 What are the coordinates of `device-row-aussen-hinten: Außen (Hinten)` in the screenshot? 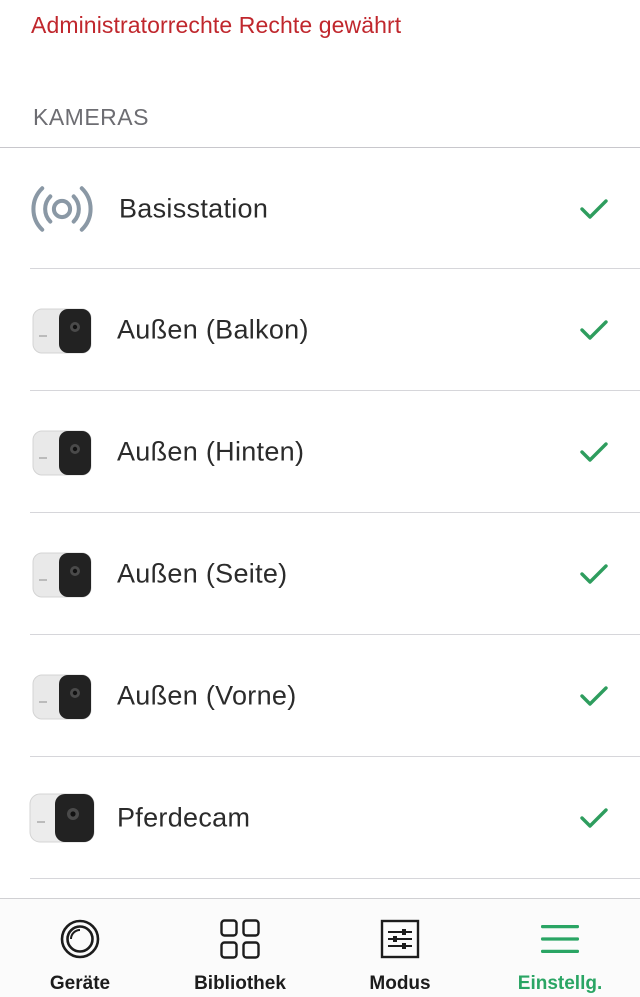 It's located at (320, 452).